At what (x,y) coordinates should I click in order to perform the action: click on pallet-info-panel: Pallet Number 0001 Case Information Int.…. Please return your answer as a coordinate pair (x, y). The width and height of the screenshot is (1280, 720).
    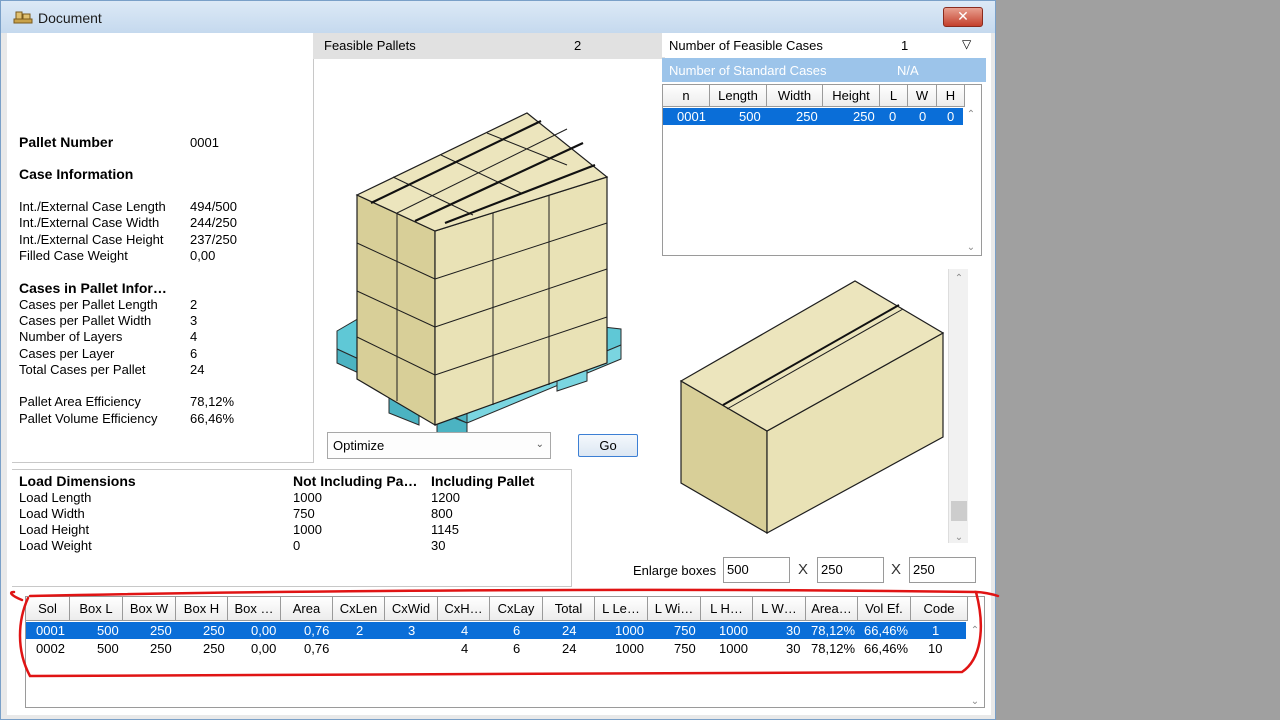
    Looking at the image, I should click on (163, 249).